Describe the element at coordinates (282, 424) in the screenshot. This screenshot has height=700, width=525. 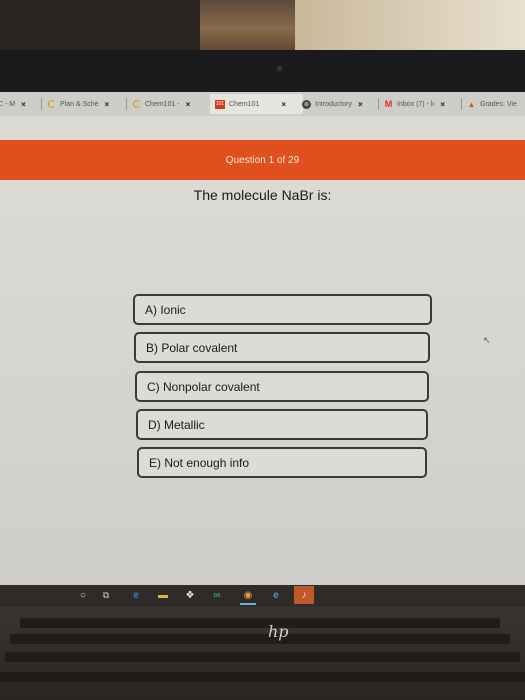
I see `answer-option-d: D) Metallic` at that location.